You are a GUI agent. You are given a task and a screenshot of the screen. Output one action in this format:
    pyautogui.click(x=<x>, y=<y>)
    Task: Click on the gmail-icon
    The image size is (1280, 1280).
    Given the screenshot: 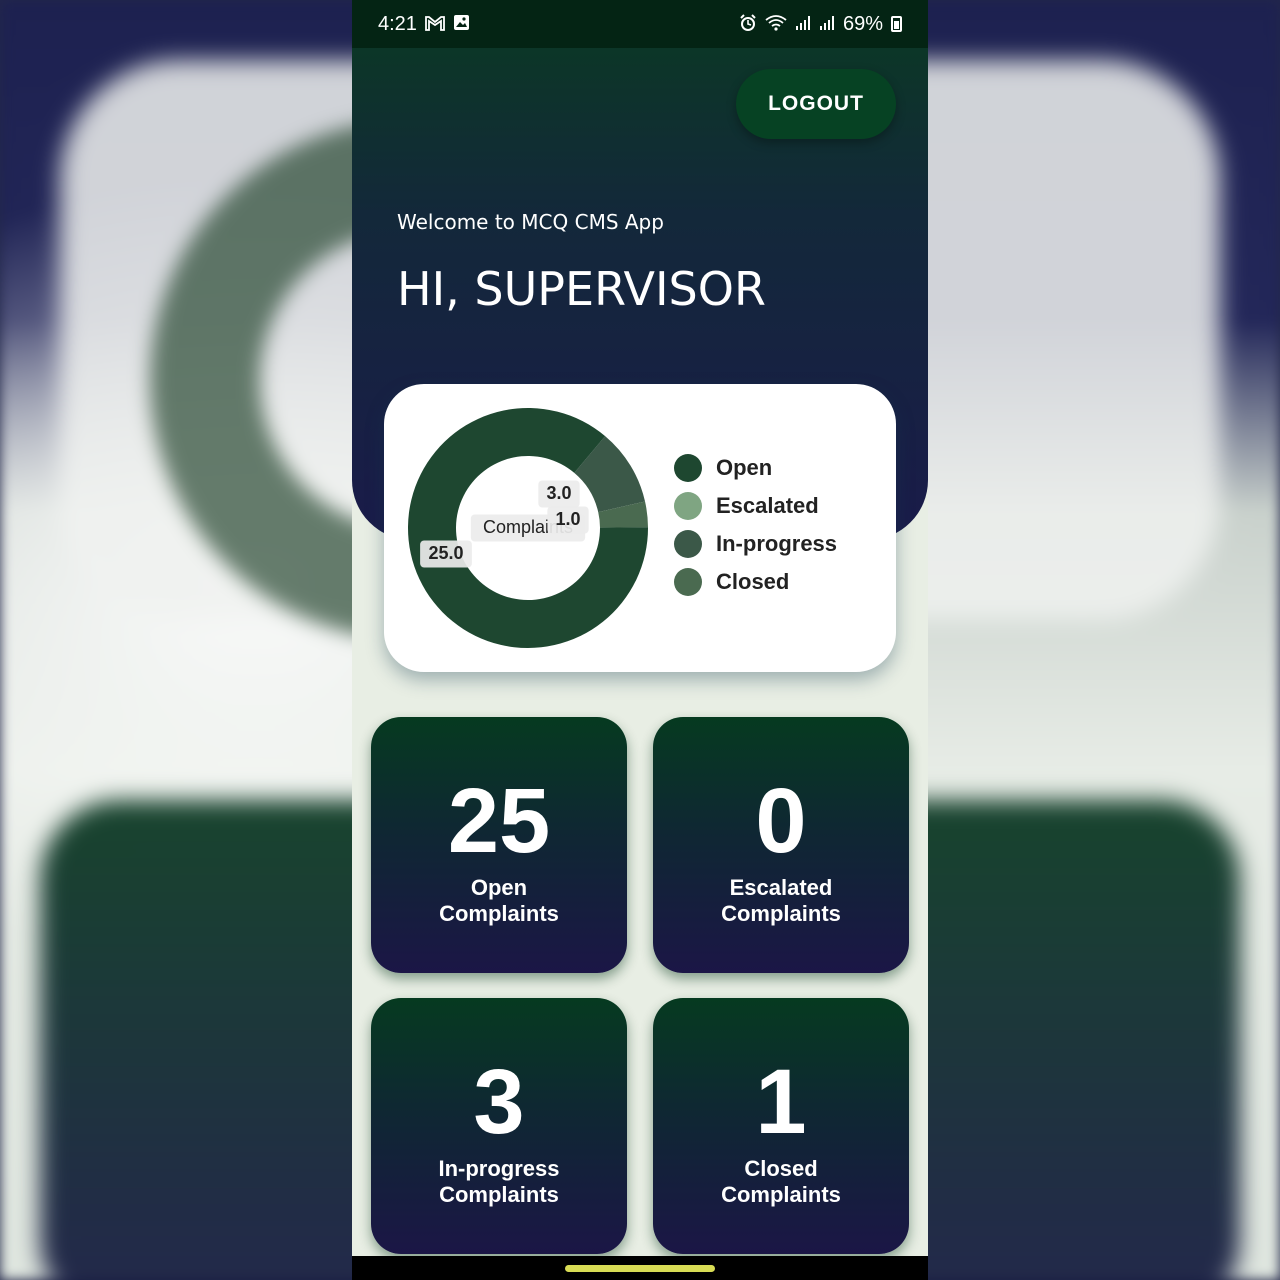 What is the action you would take?
    pyautogui.click(x=435, y=24)
    